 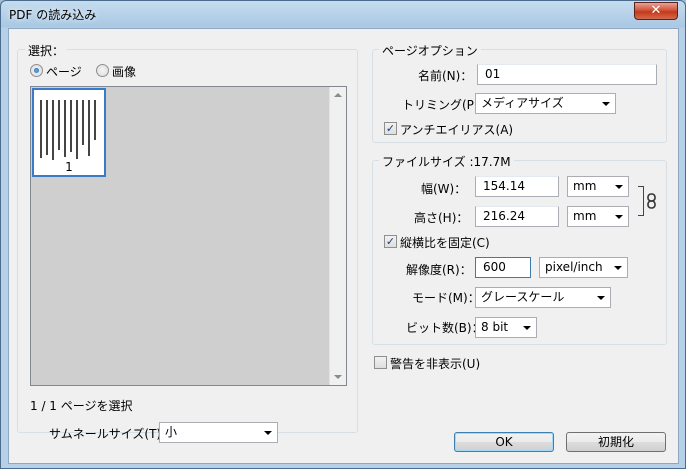 I want to click on crop-select: メディアサイズ, so click(x=545, y=103).